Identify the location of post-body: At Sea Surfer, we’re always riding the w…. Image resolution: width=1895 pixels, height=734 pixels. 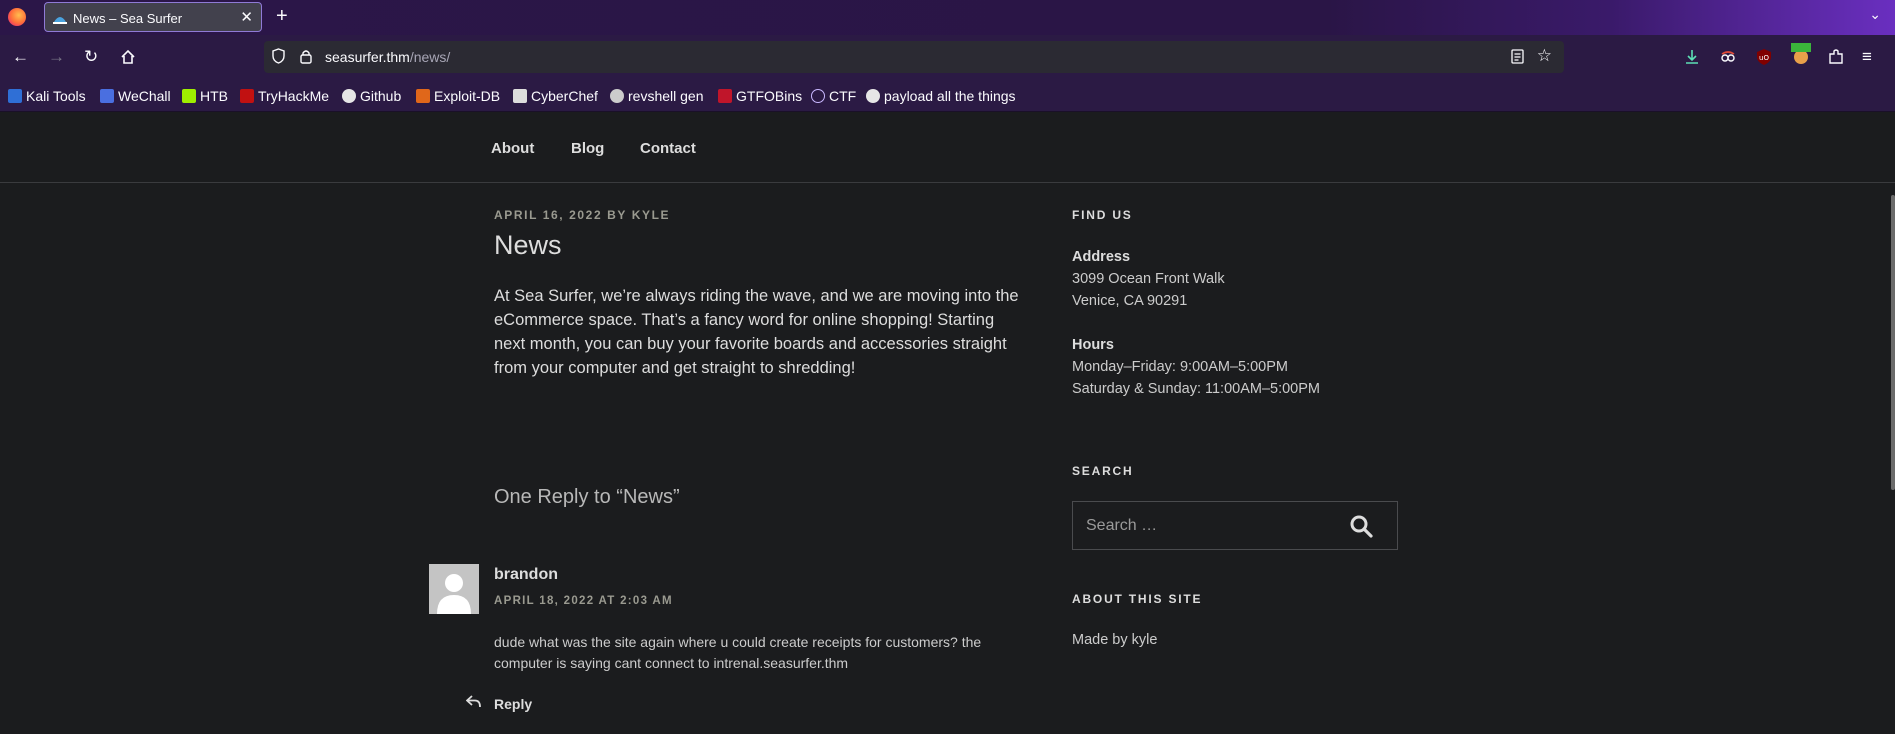
(756, 332).